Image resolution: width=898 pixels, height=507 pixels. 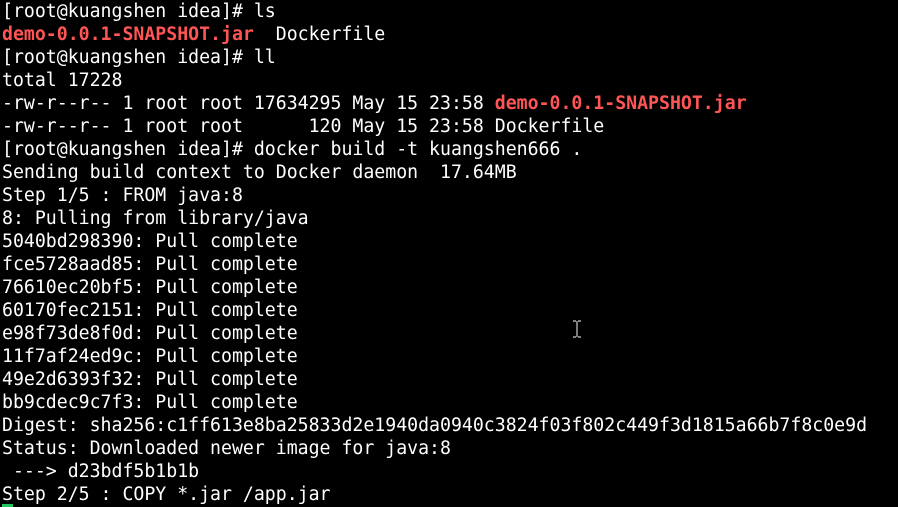 What do you see at coordinates (450, 494) in the screenshot?
I see `terminal-line: Step 2/5 : COPY *.jar /app.jar` at bounding box center [450, 494].